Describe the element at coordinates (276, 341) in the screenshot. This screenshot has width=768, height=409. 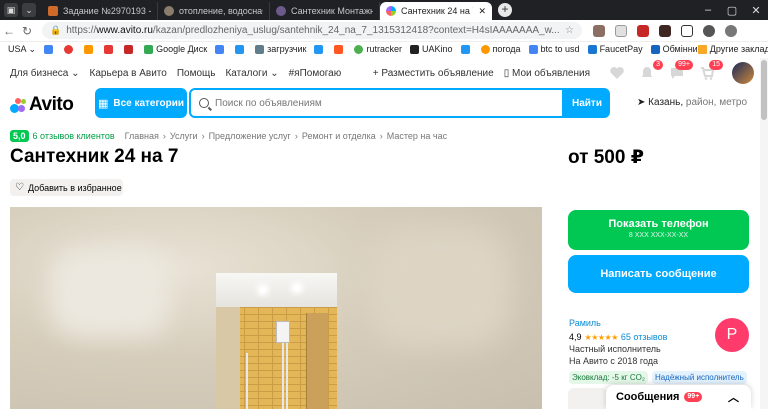
I see `listing-photo` at that location.